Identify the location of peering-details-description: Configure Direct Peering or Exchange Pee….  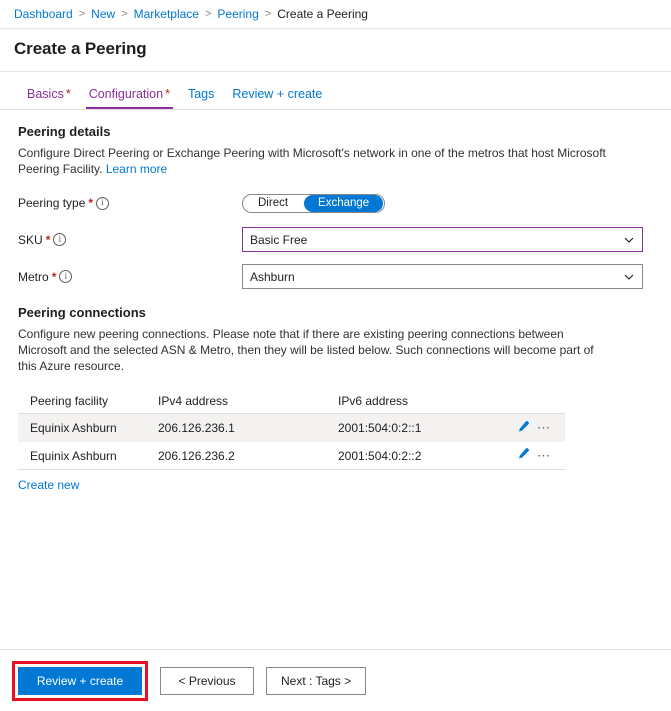
(316, 161).